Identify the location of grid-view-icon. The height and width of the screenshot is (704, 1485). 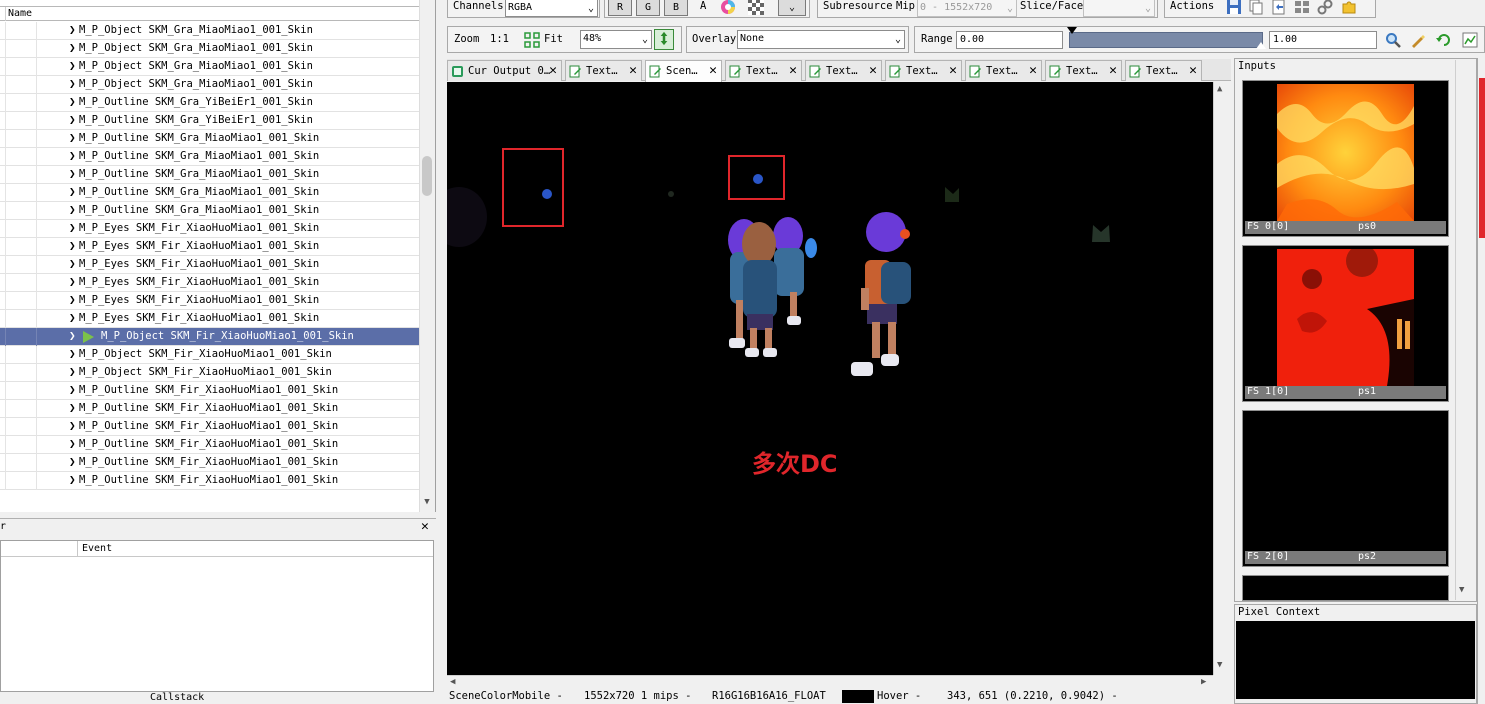
(1302, 7).